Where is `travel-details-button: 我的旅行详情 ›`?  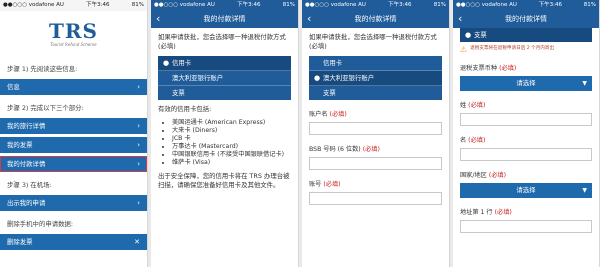
travel-details-button: 我的旅行详情 › is located at coordinates (73, 126).